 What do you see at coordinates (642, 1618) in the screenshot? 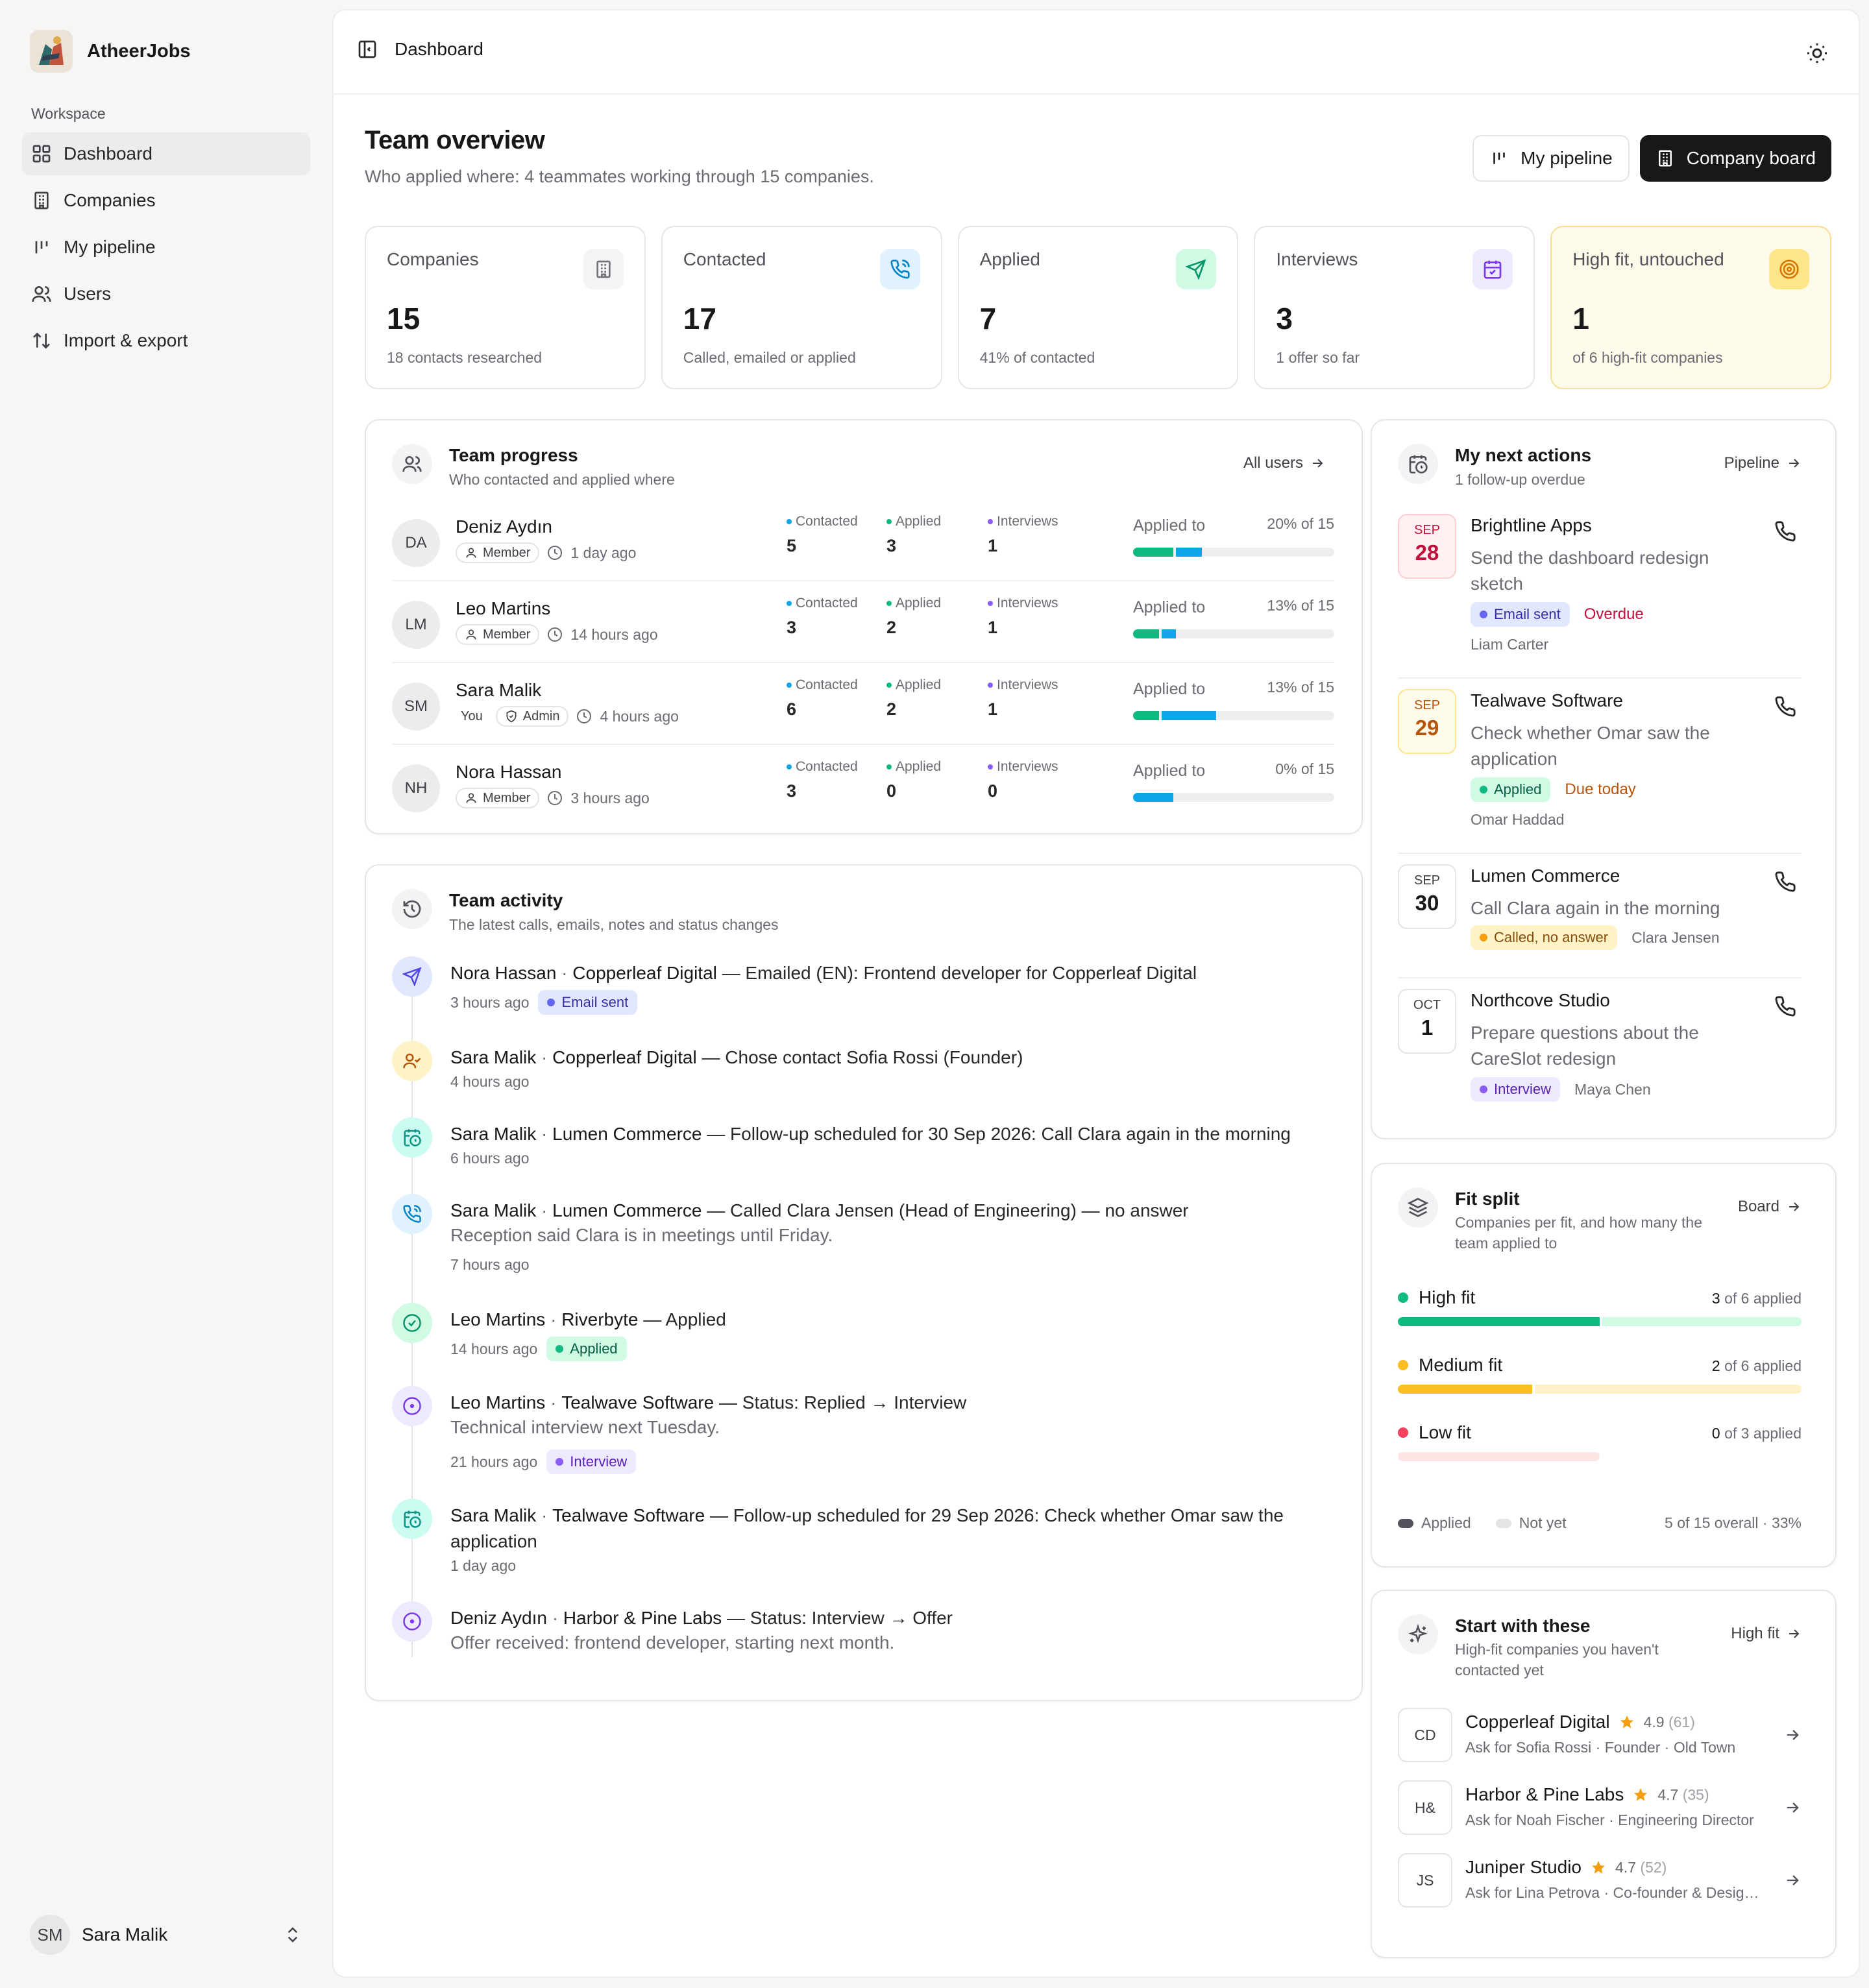
I see `event-company: Harbor & Pine Labs` at bounding box center [642, 1618].